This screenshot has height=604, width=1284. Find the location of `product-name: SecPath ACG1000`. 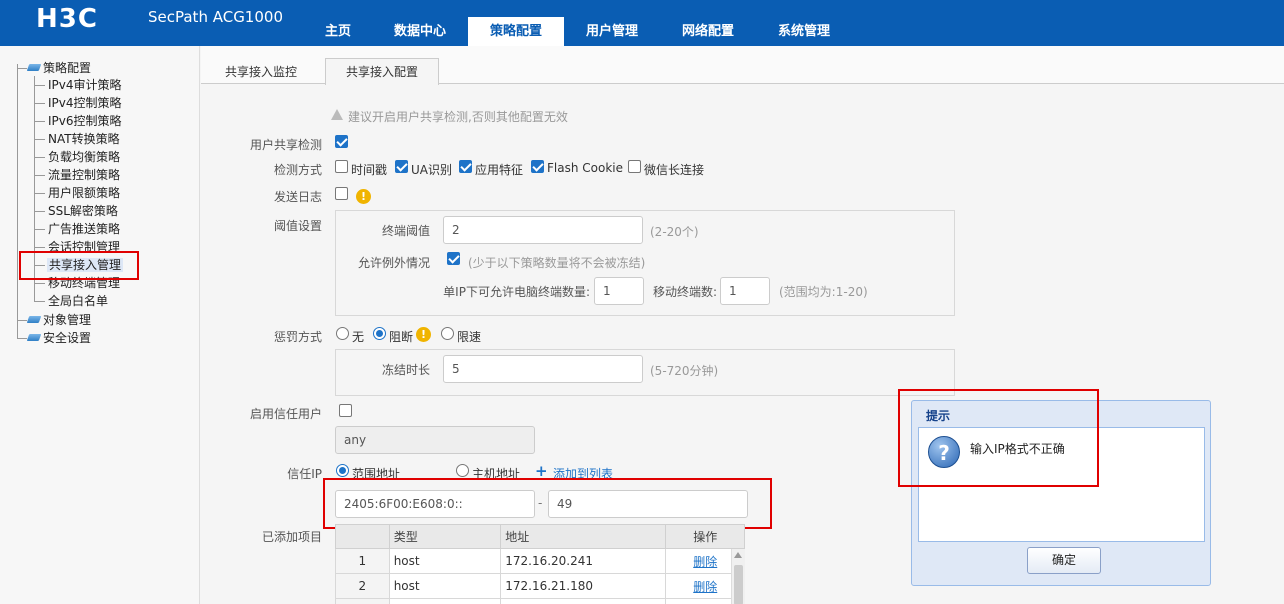

product-name: SecPath ACG1000 is located at coordinates (215, 17).